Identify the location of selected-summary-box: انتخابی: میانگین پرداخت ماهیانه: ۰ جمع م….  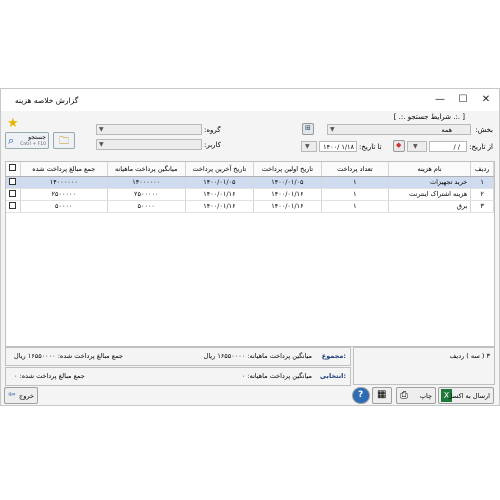
(178, 376).